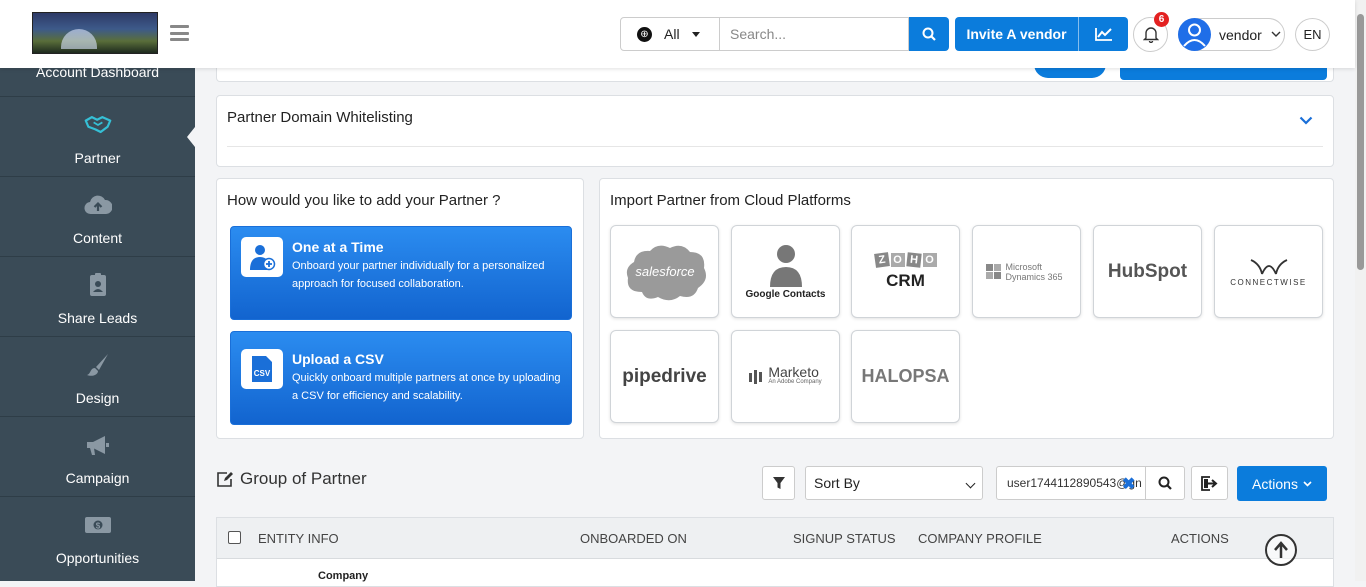 The height and width of the screenshot is (587, 1366). Describe the element at coordinates (1268, 267) in the screenshot. I see `connectwise-logo-icon` at that location.